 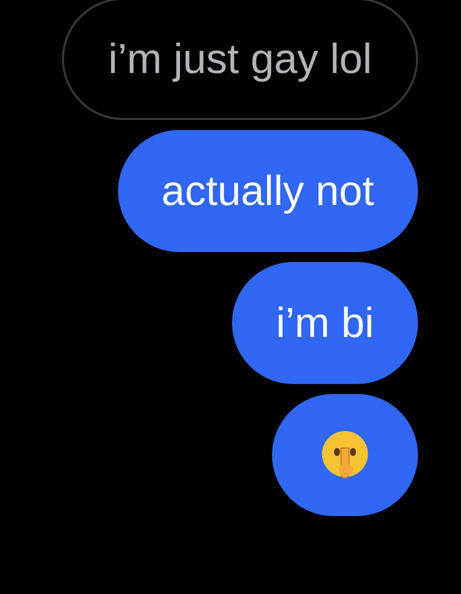 I want to click on shushing-emoji-icon, so click(x=345, y=455).